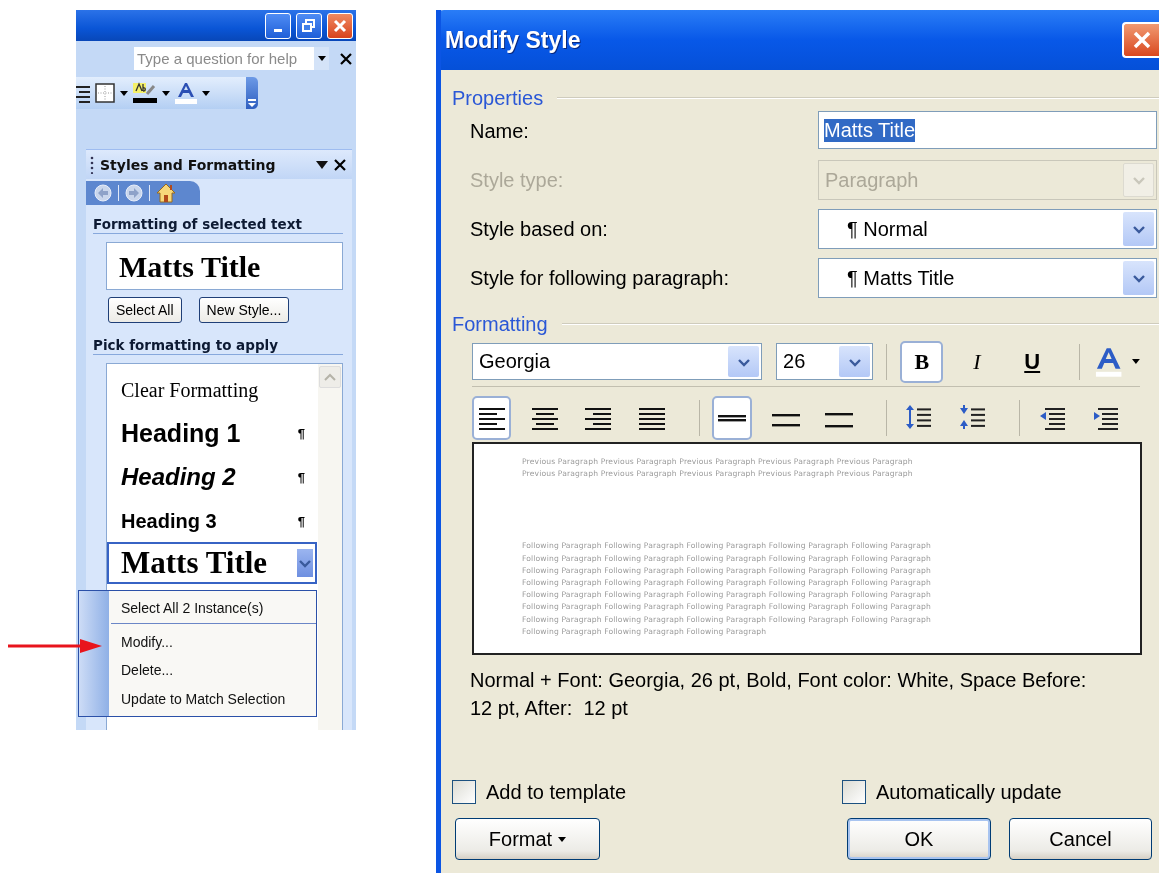  I want to click on bold-button: B, so click(922, 361).